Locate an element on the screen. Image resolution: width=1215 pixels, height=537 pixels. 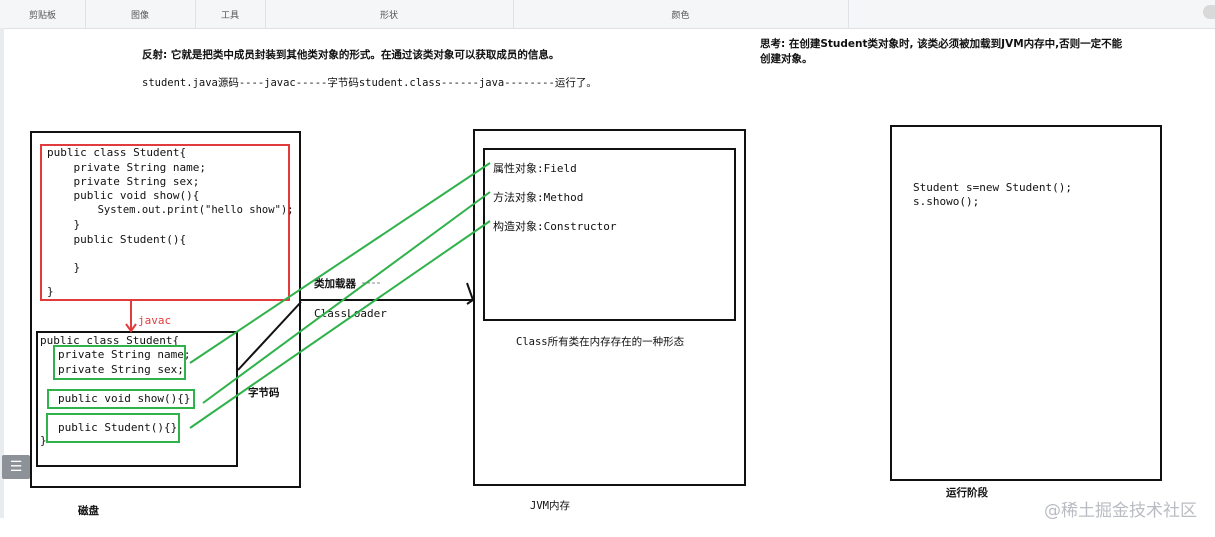
bytecode-close: } is located at coordinates (43, 440).